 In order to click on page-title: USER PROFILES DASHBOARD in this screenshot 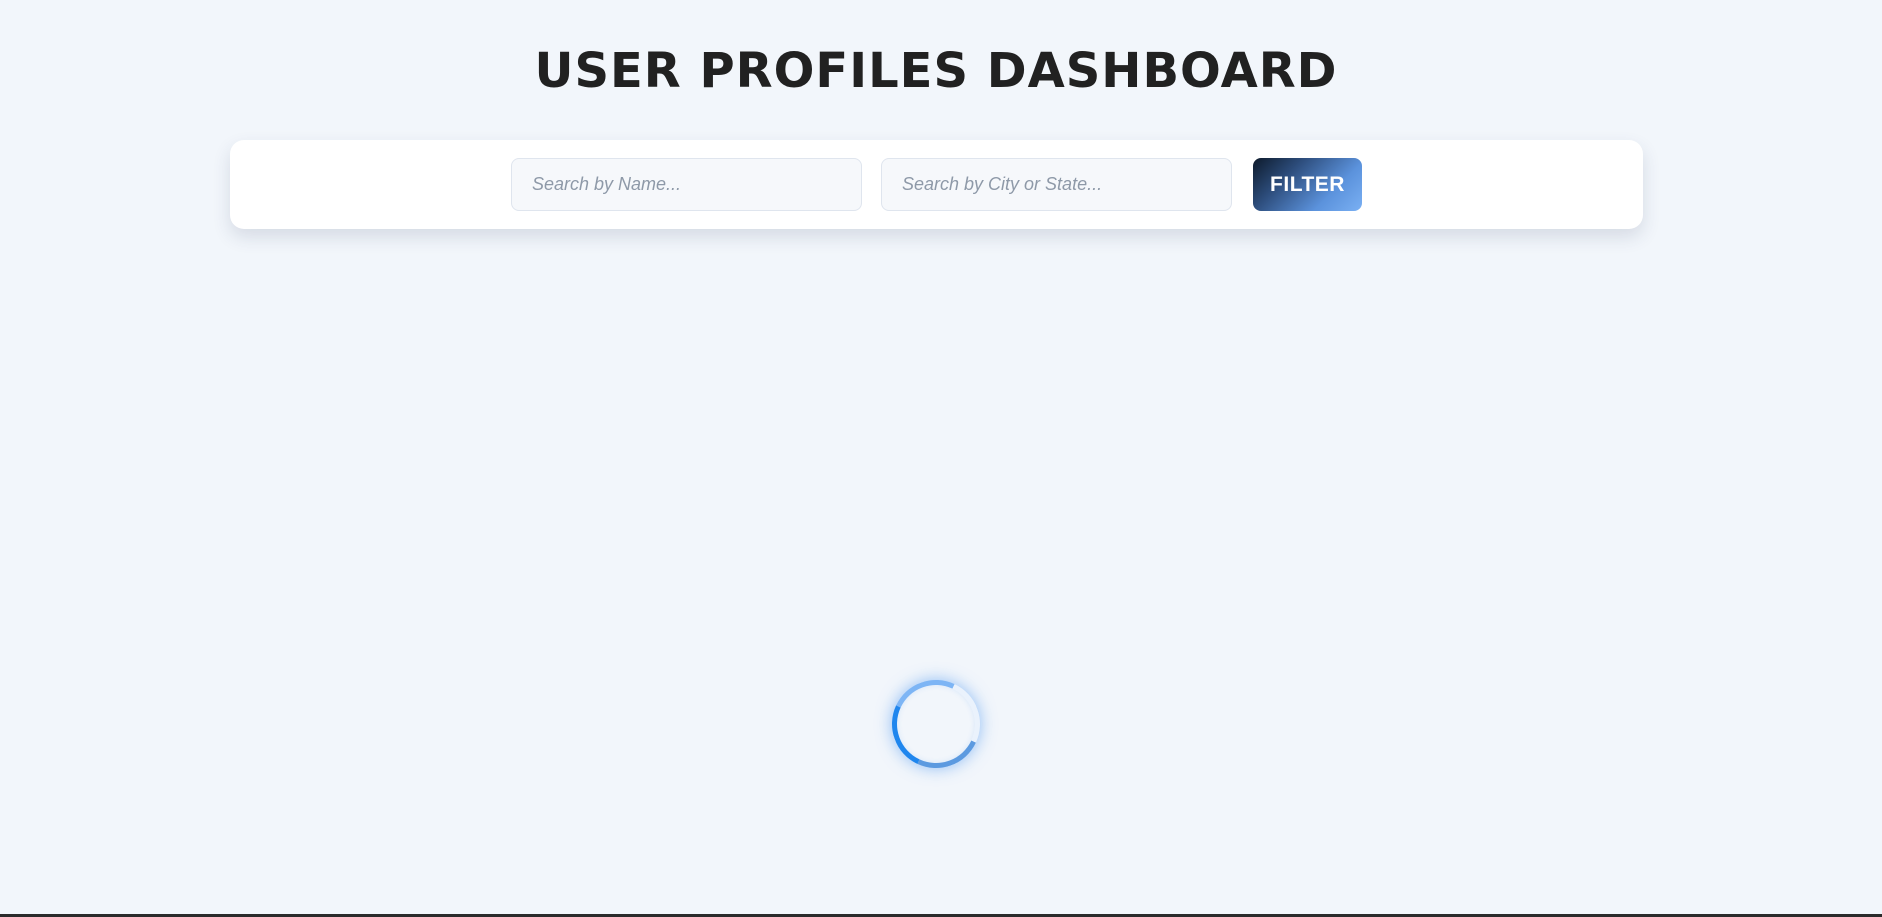, I will do `click(936, 71)`.